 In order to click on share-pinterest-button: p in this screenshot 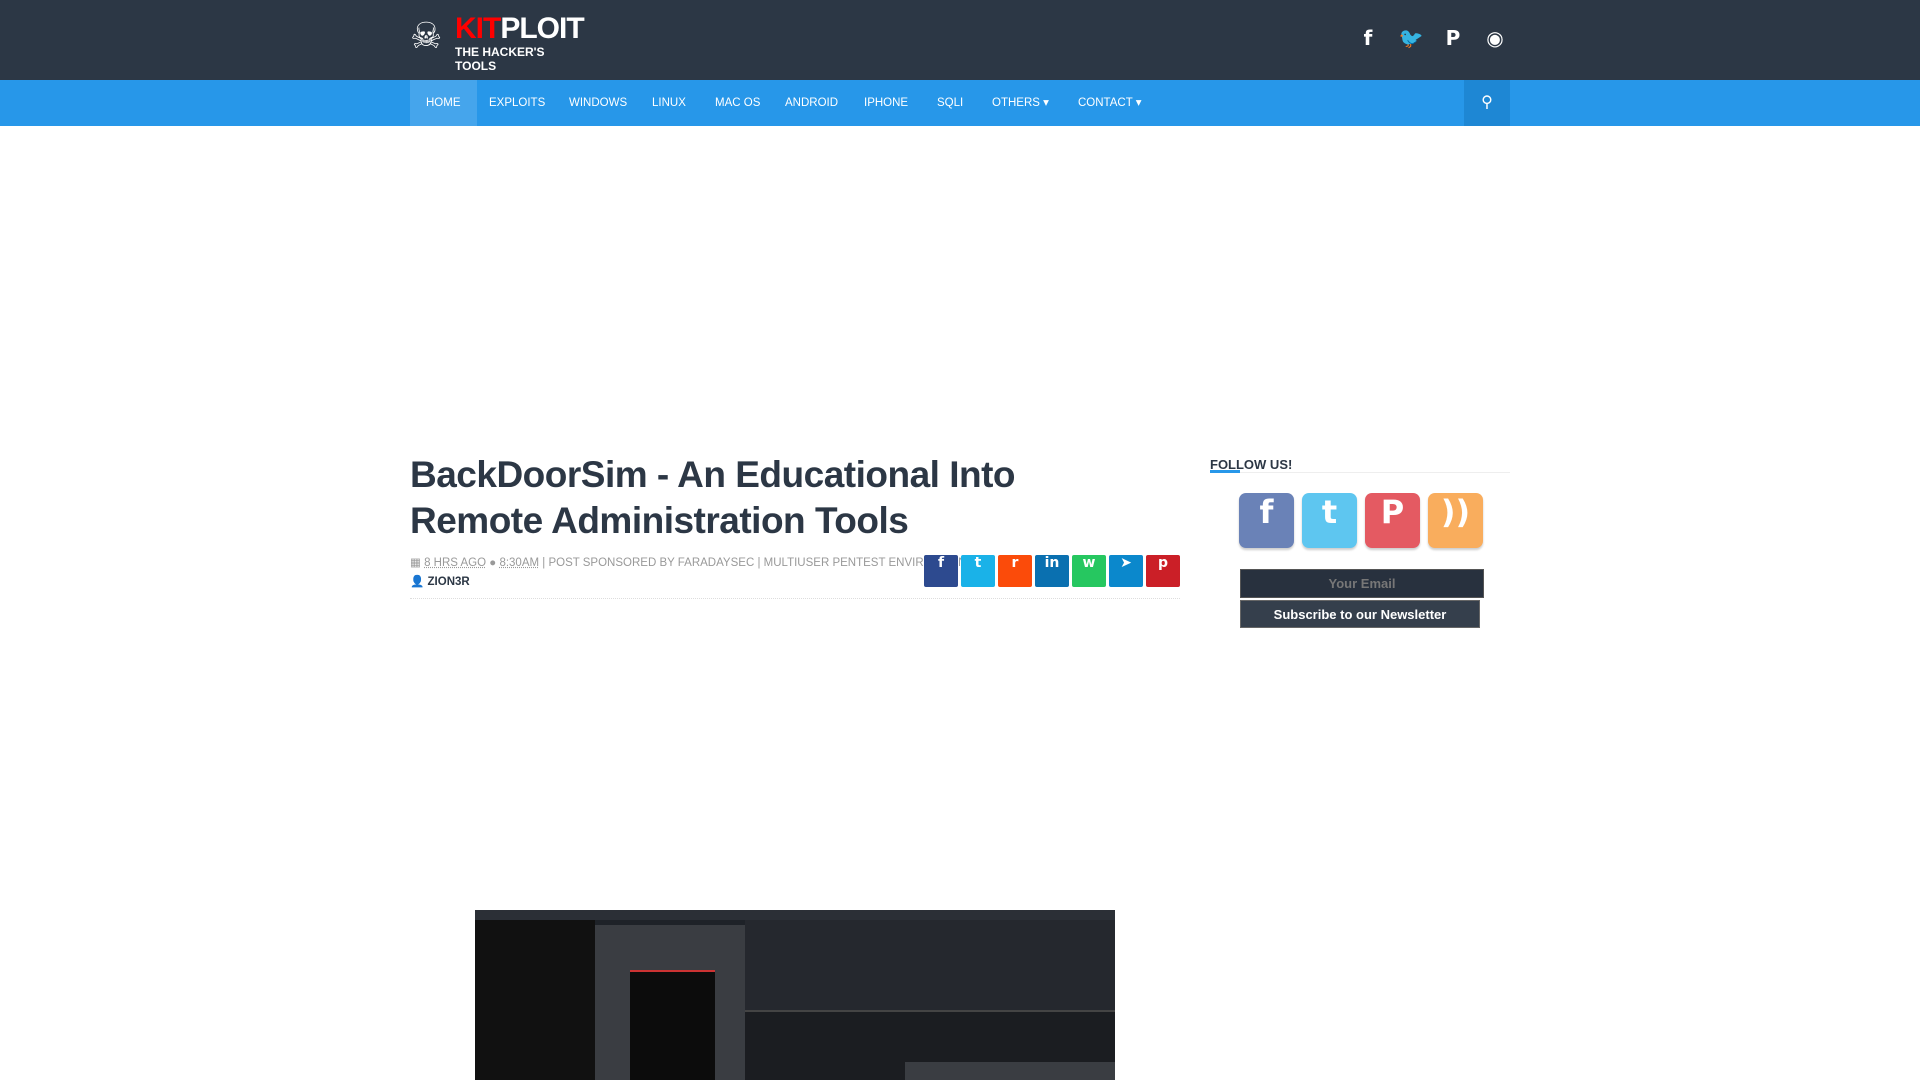, I will do `click(1163, 571)`.